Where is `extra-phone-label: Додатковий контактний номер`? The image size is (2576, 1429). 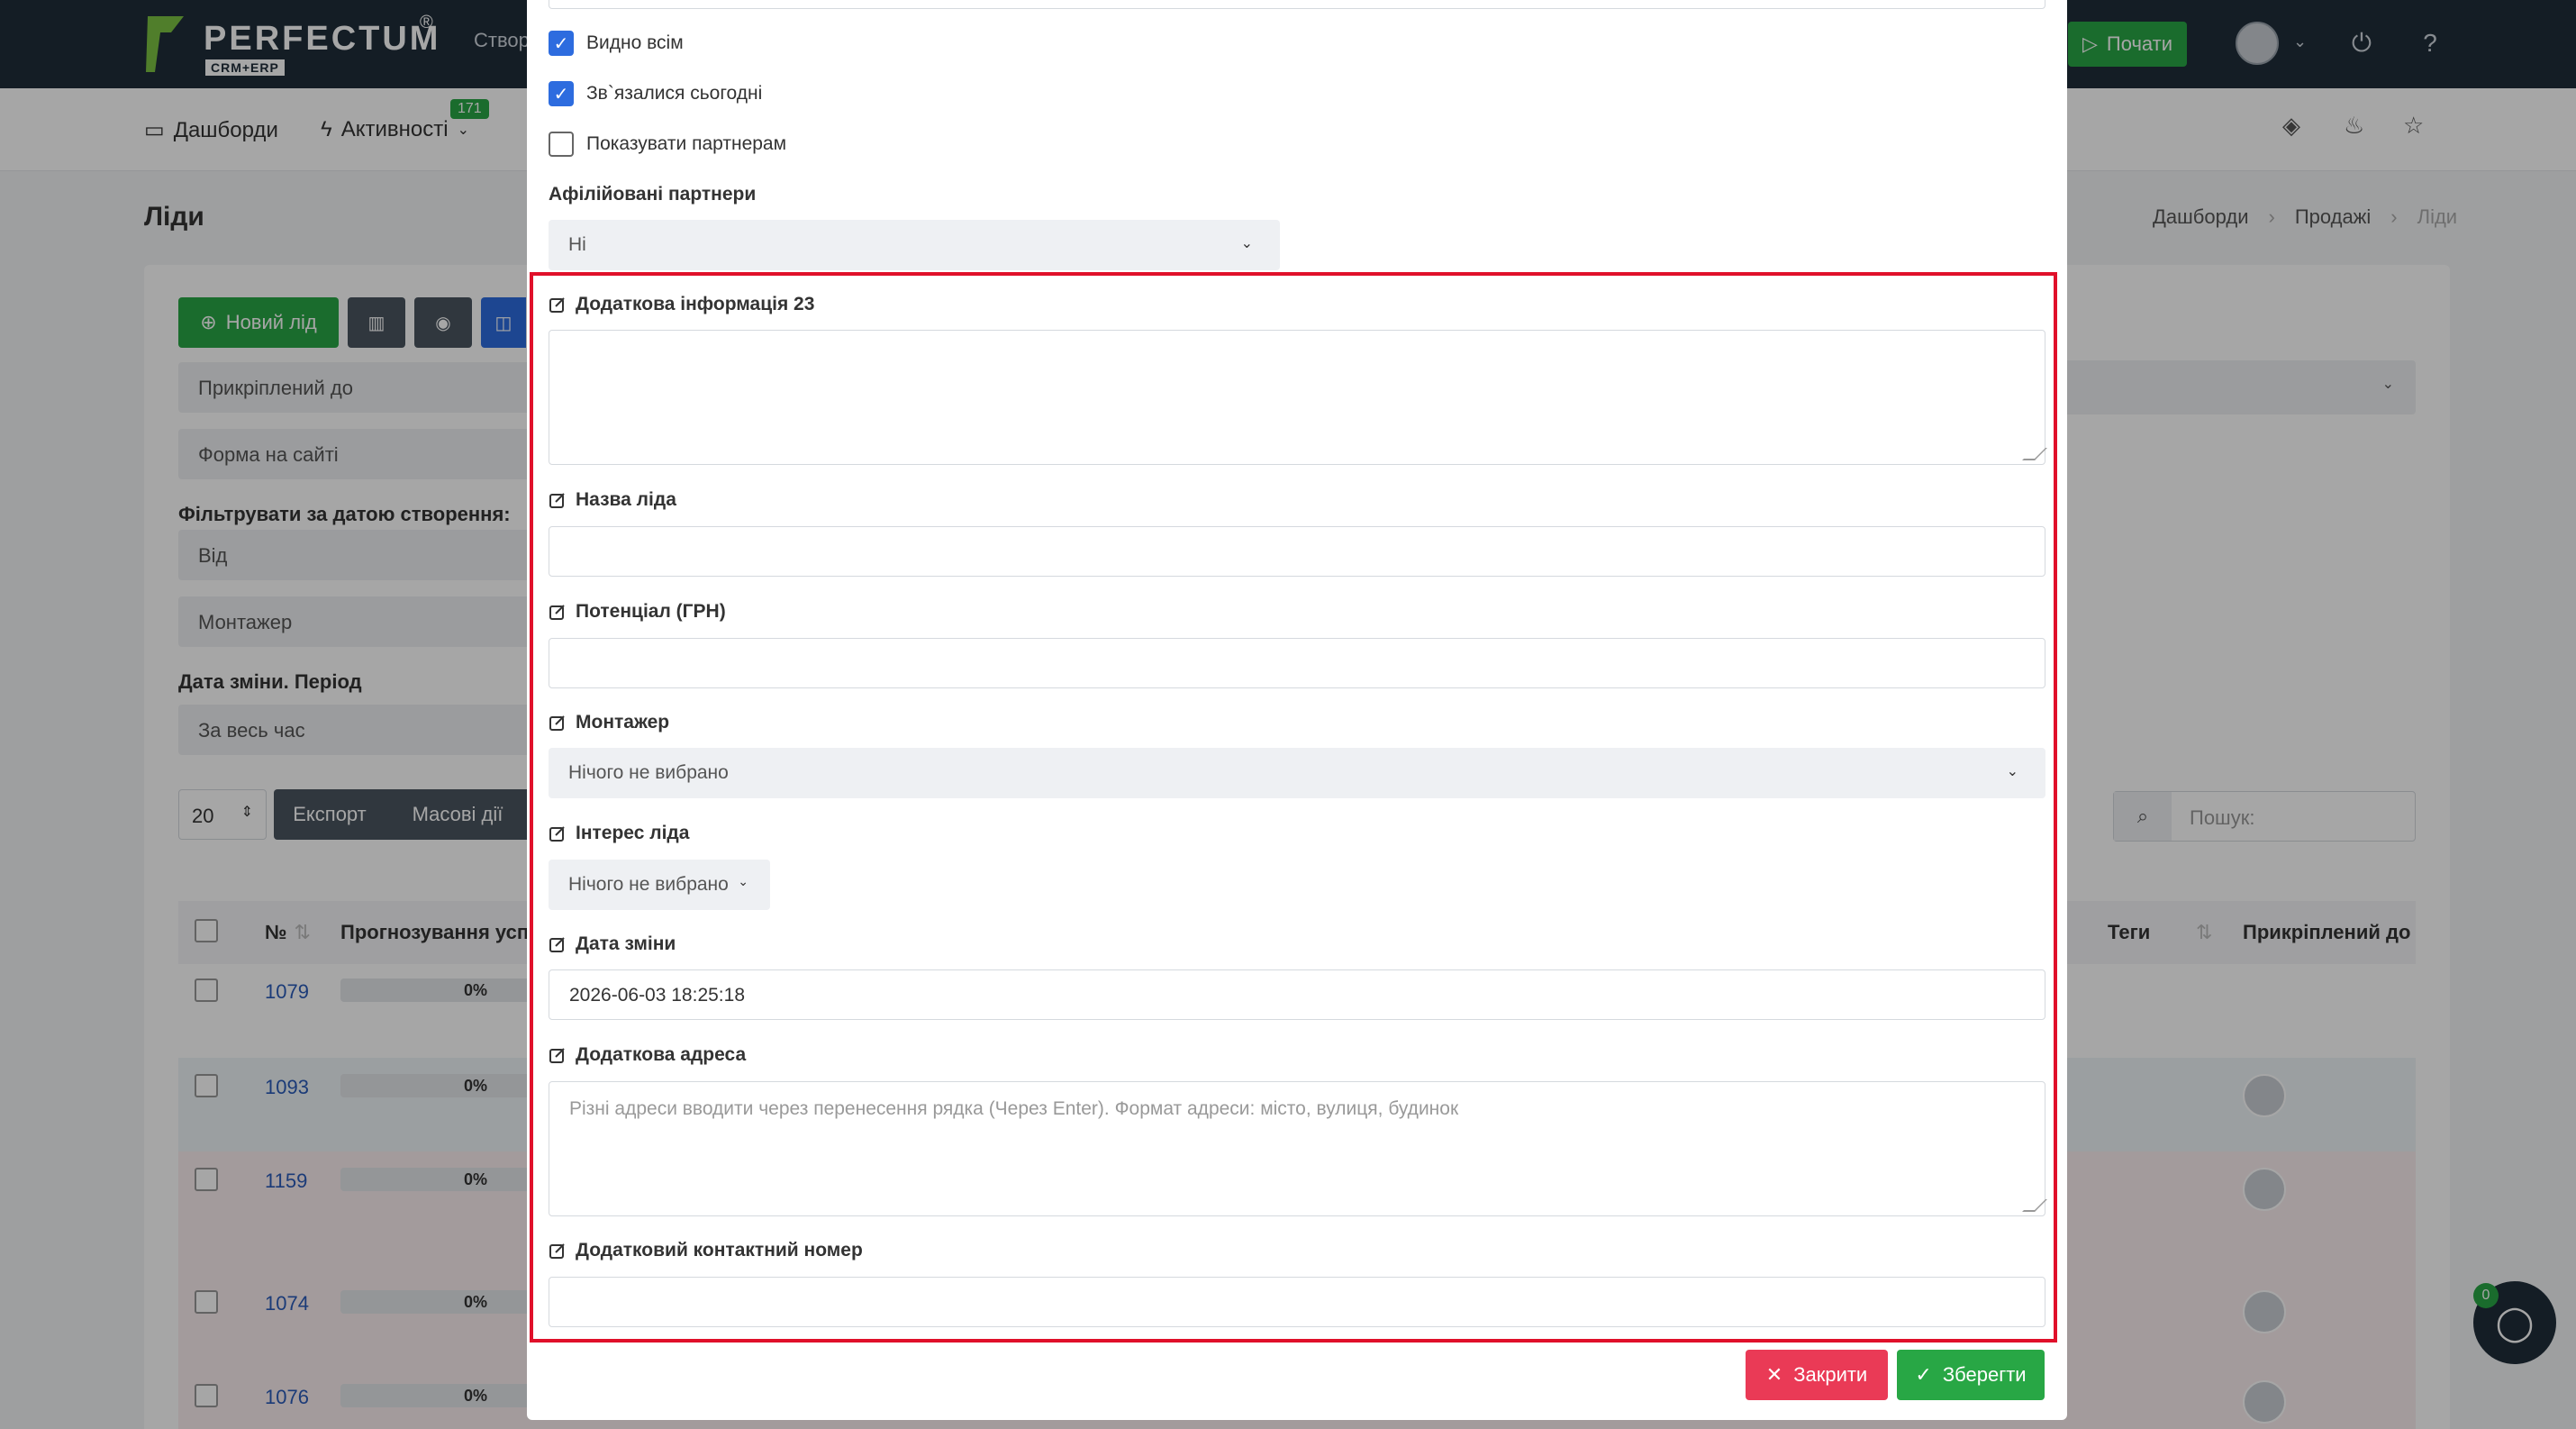 extra-phone-label: Додатковий контактний номер is located at coordinates (706, 1250).